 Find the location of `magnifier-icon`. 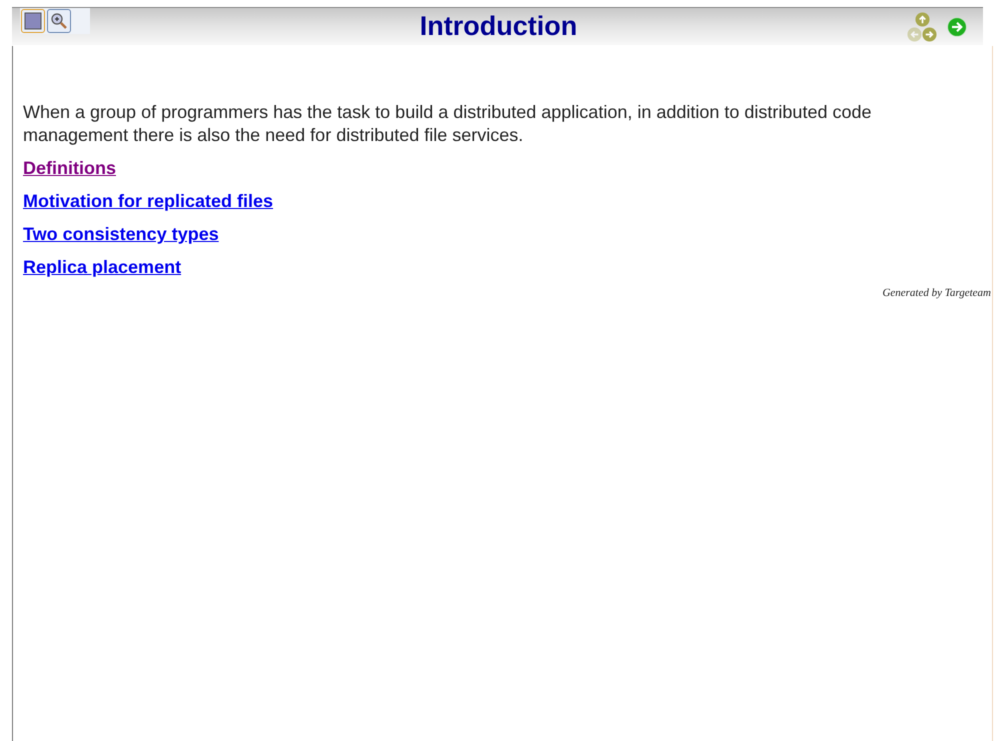

magnifier-icon is located at coordinates (59, 21).